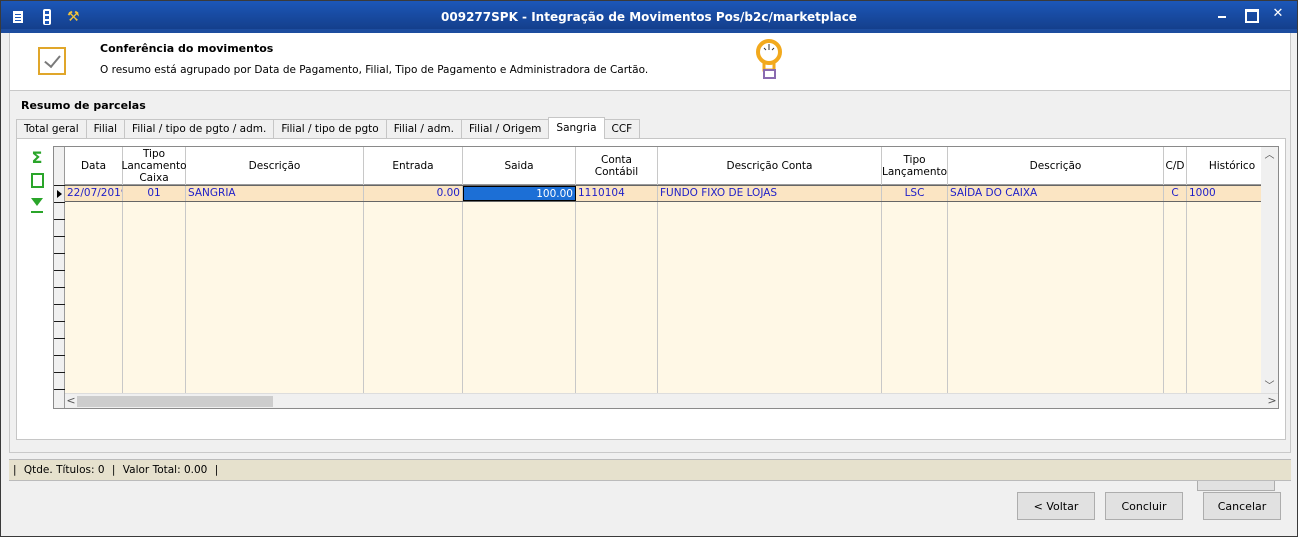 This screenshot has height=537, width=1298. I want to click on column-header-data: Data, so click(94, 166).